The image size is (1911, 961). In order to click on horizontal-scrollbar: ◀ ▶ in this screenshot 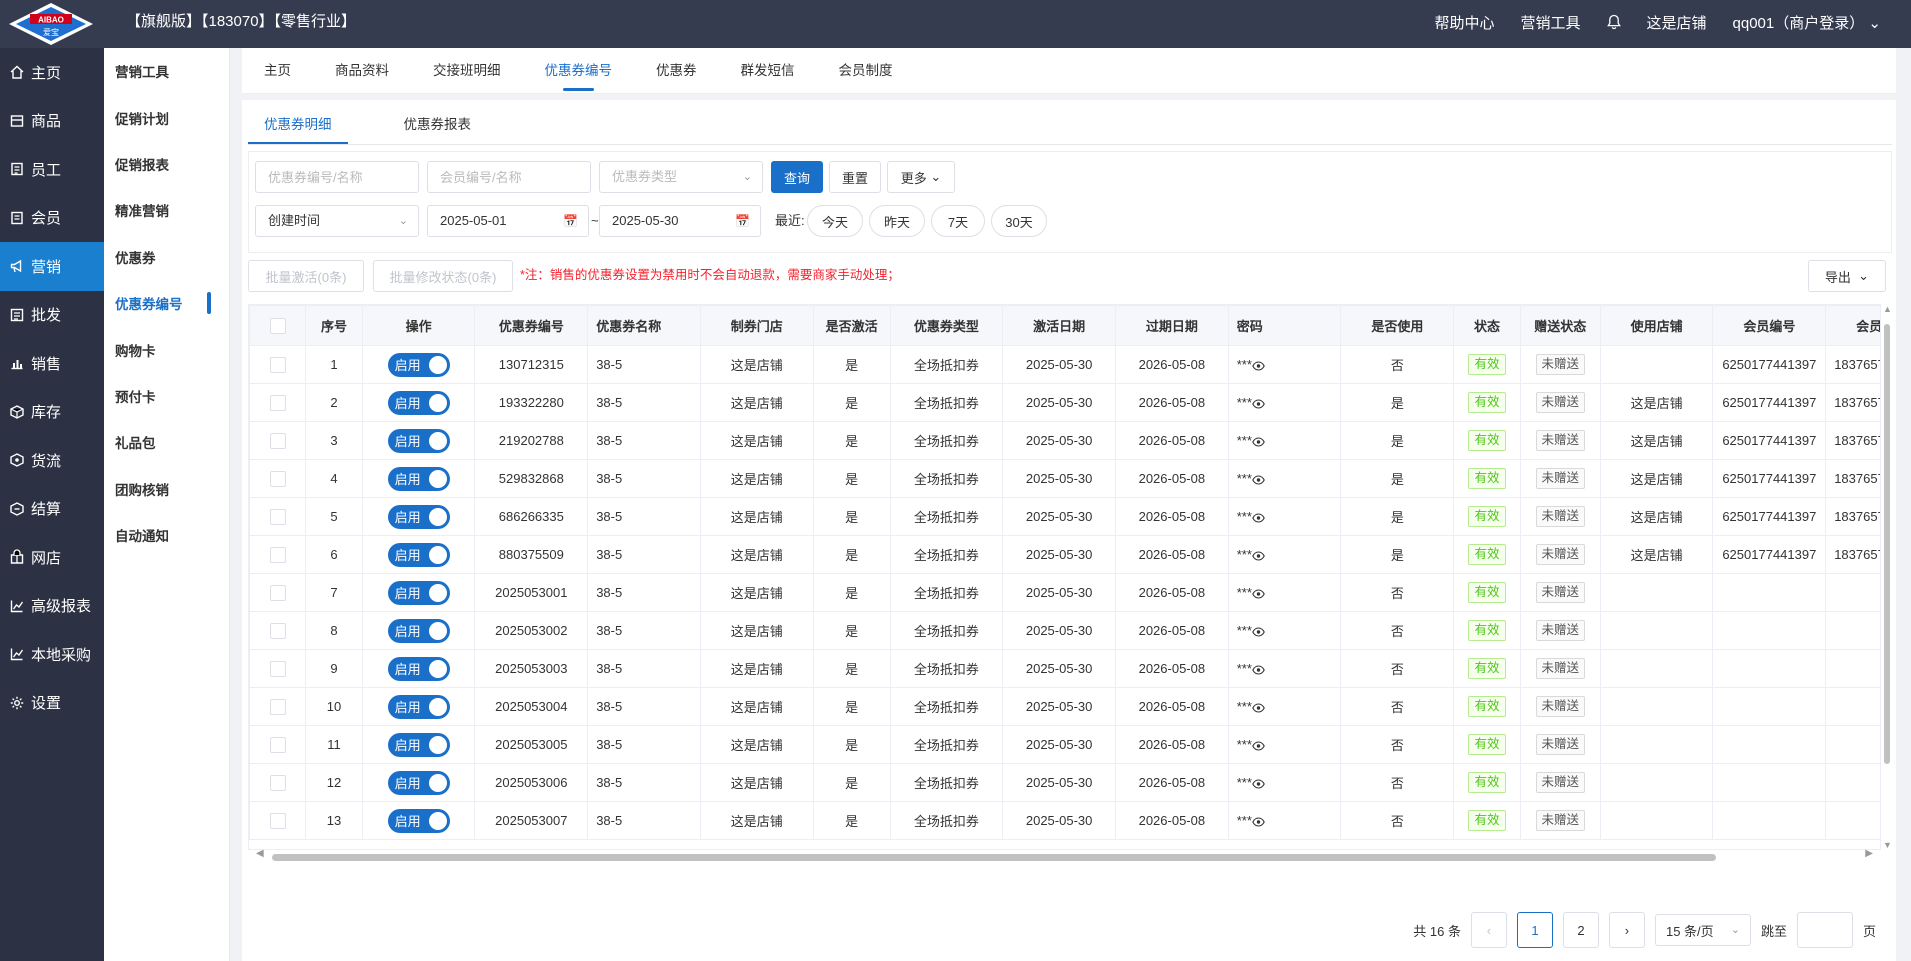, I will do `click(1064, 856)`.